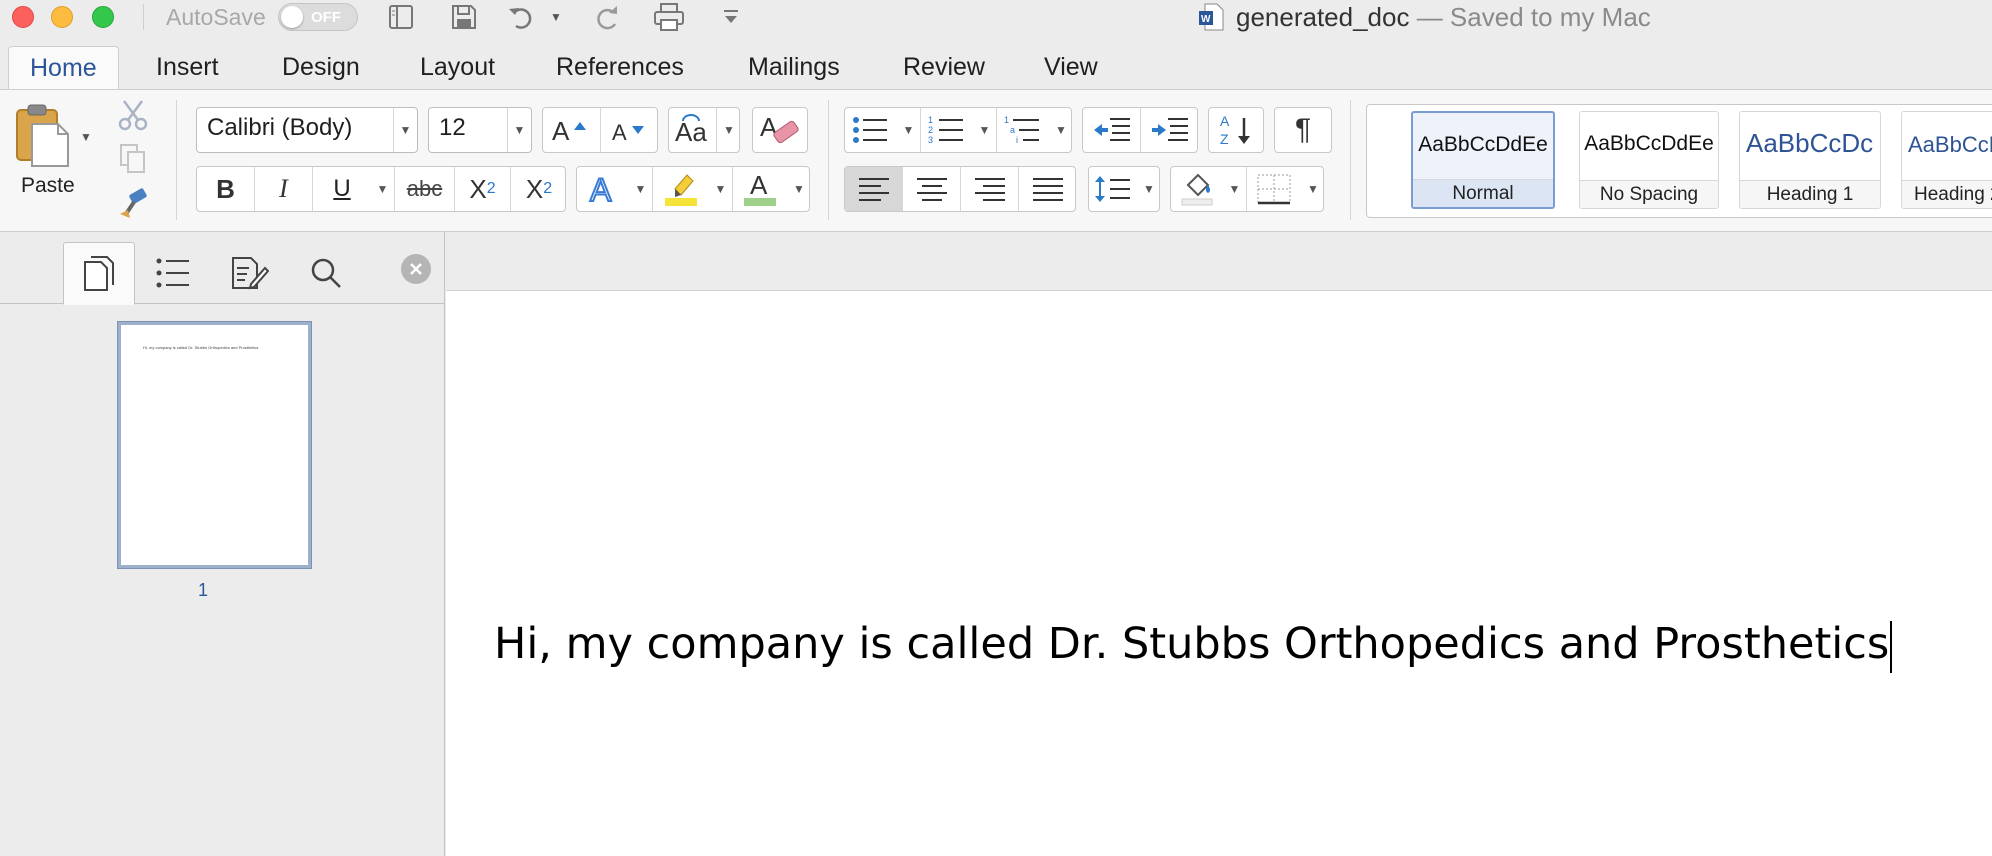  Describe the element at coordinates (1483, 160) in the screenshot. I see `style-normal: AaBbCcDdEe Normal` at that location.